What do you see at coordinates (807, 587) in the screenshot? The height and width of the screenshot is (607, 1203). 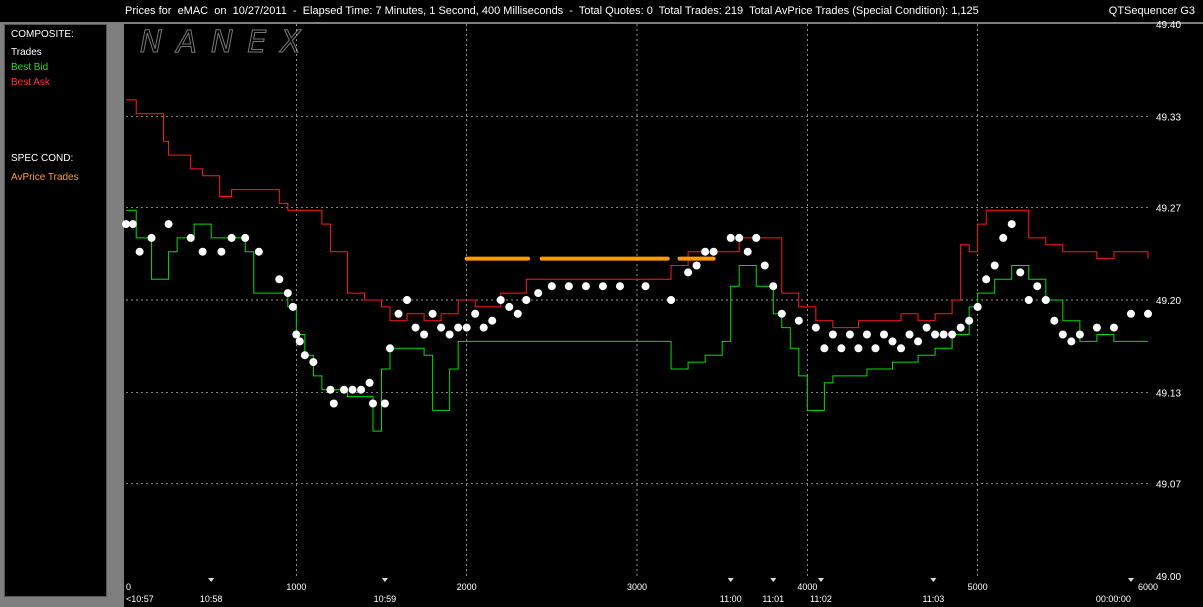 I see `x-tick-label: 4000` at bounding box center [807, 587].